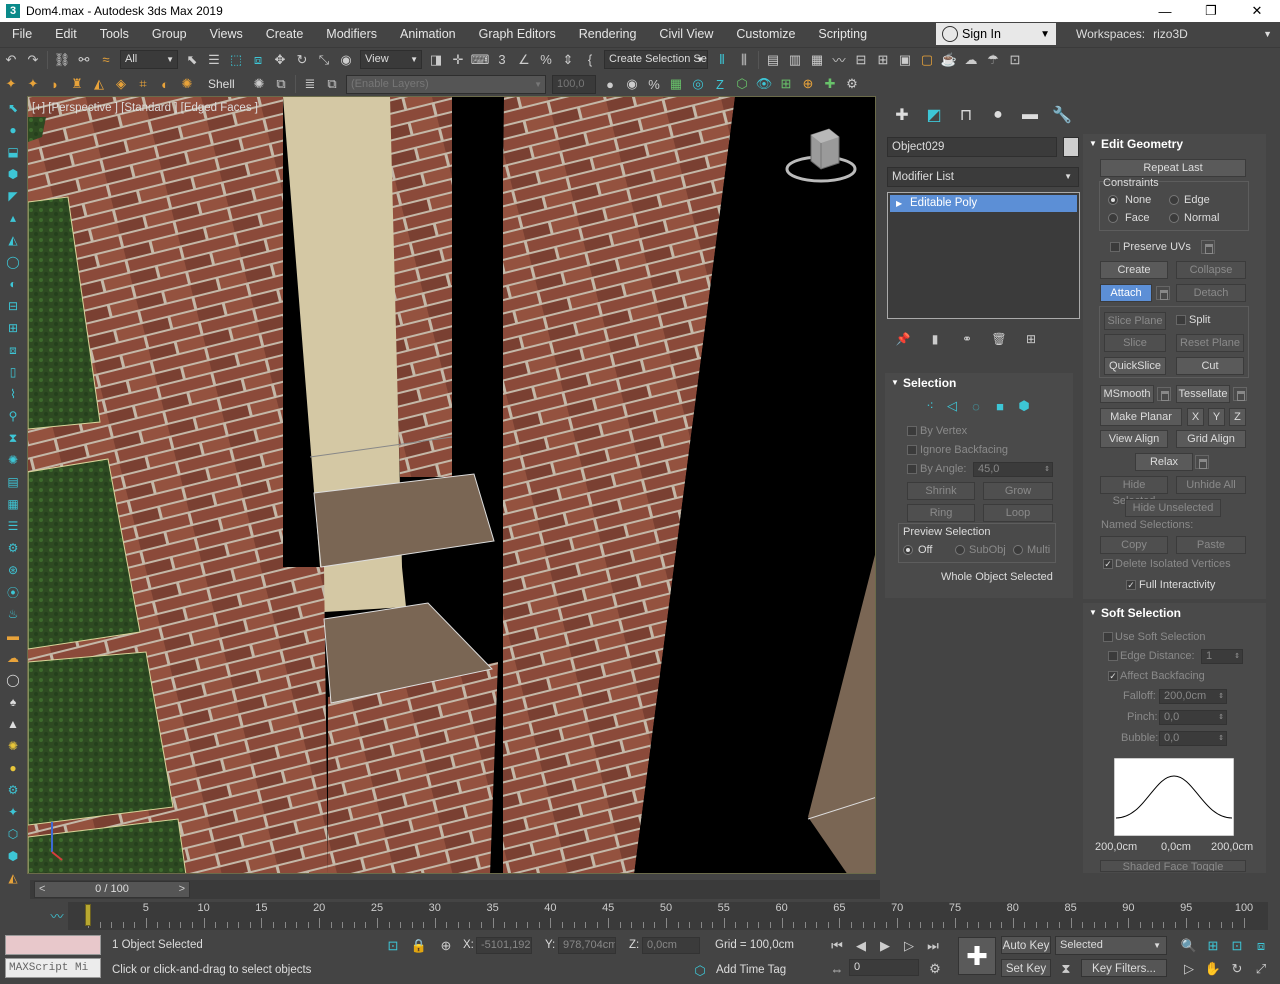  I want to click on workspaces-selector: Workspaces: rizo3D ▼, so click(1174, 34).